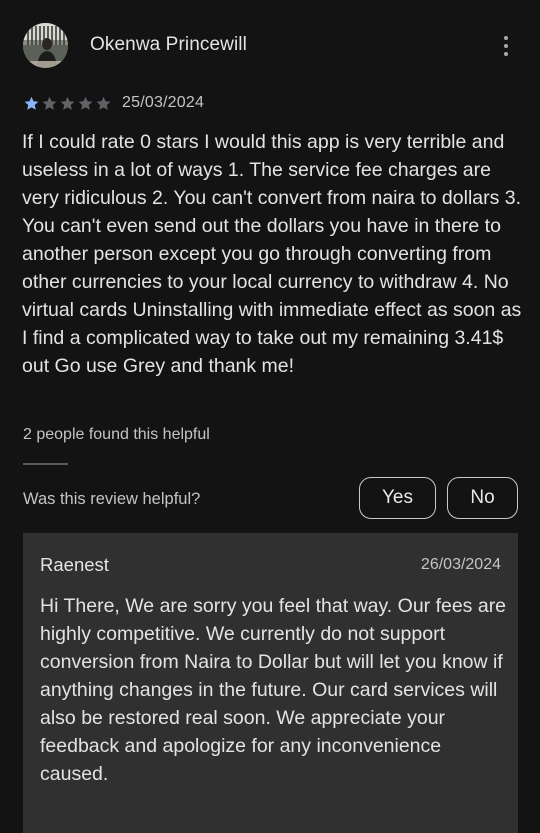 The image size is (540, 833). I want to click on rating-row: 25/03/2024, so click(113, 103).